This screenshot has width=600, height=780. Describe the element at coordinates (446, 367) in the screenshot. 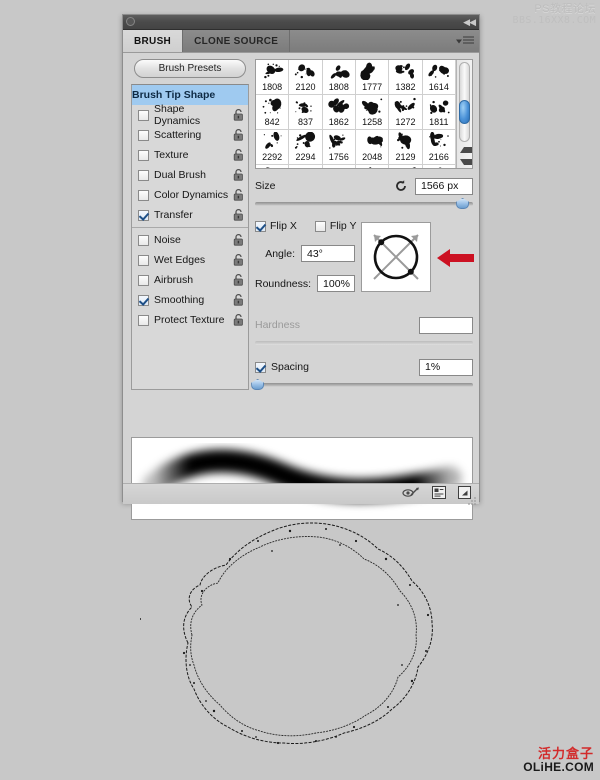

I see `spacing-value-input: 1%` at that location.